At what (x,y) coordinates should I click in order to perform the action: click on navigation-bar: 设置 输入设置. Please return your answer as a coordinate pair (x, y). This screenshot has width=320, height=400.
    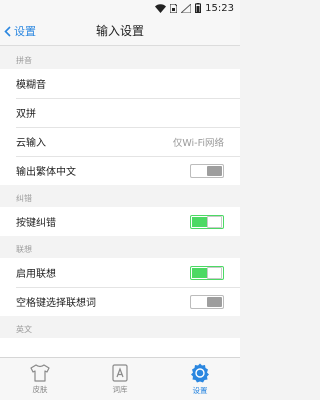
    Looking at the image, I should click on (120, 31).